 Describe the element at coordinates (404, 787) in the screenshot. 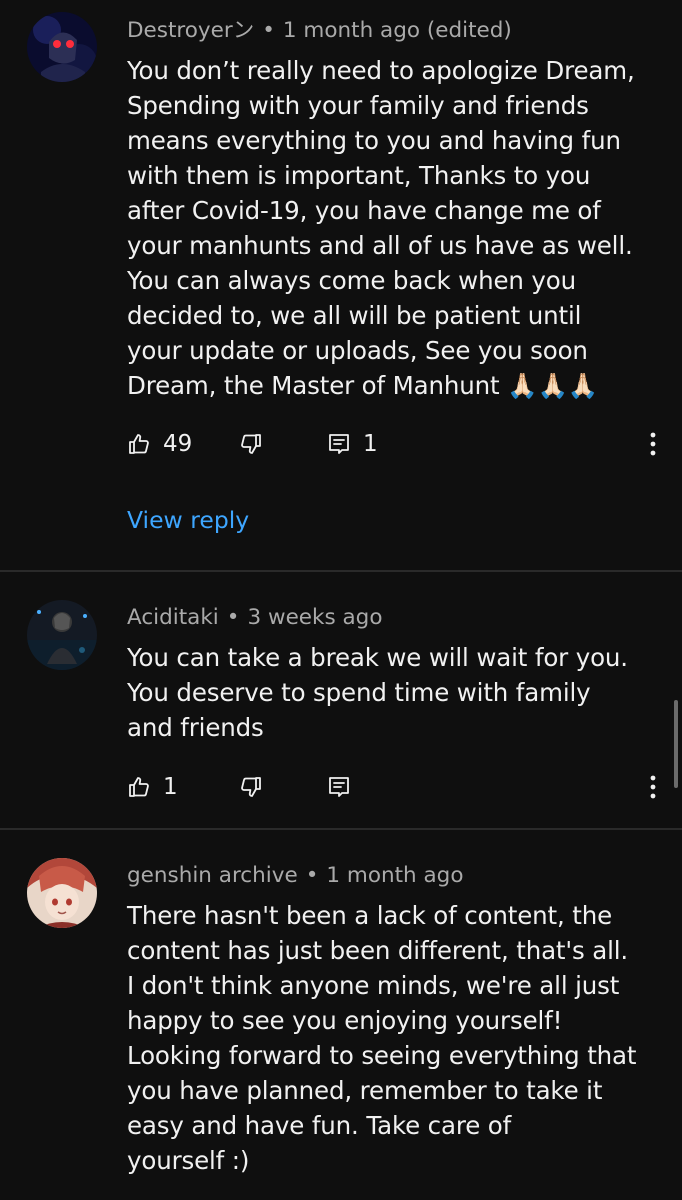

I see `comment-actions: 1` at that location.